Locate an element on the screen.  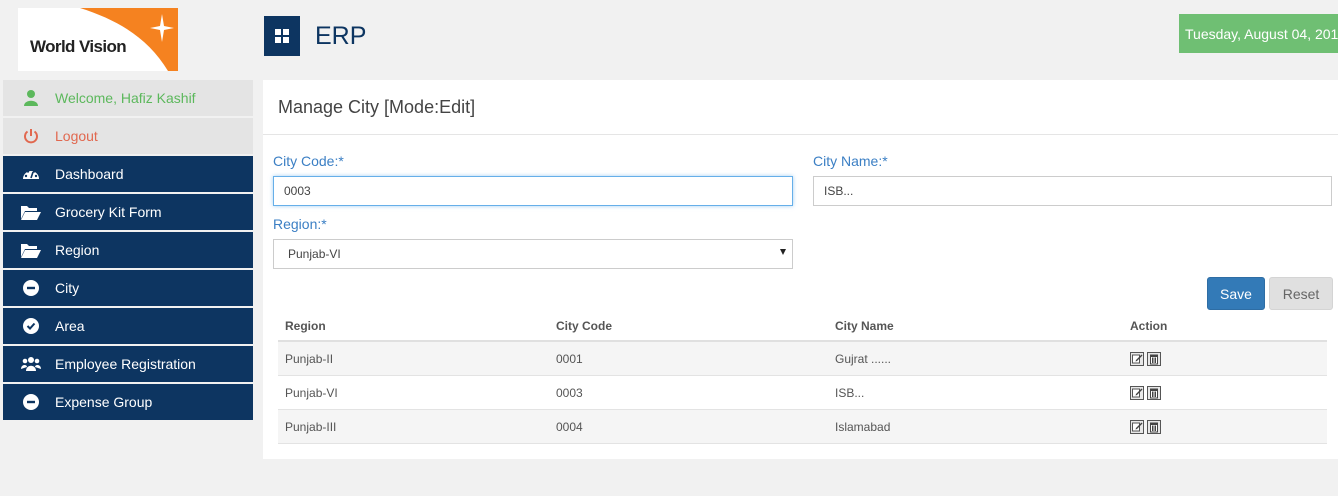
sidebar-item-label: Expense Group is located at coordinates (104, 402).